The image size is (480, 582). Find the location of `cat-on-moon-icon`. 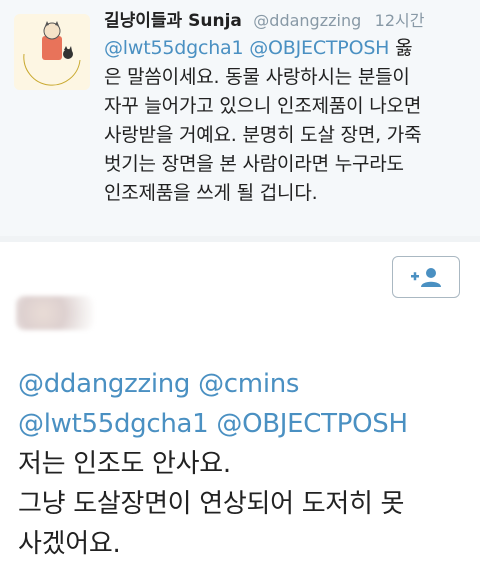

cat-on-moon-icon is located at coordinates (52, 52).